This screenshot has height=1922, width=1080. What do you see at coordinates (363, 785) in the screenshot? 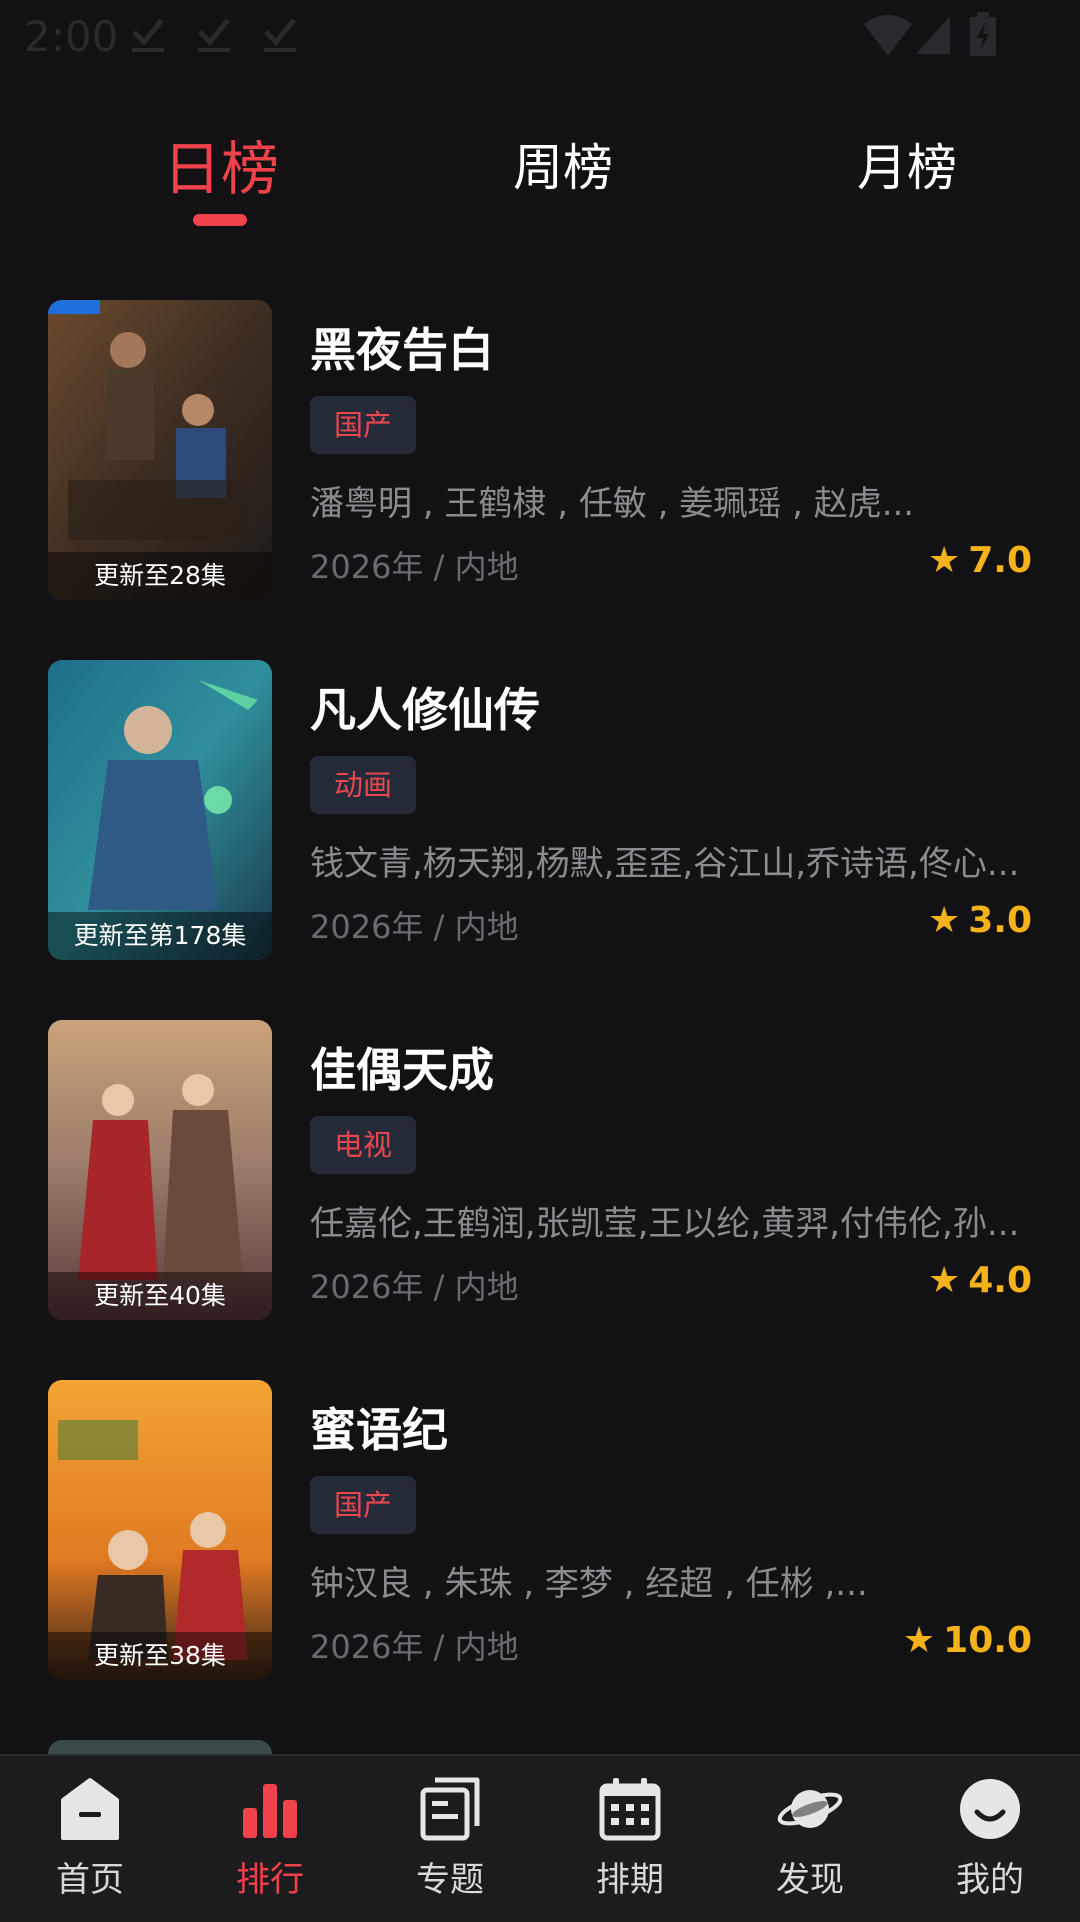
I see `genre-tag: 动画` at bounding box center [363, 785].